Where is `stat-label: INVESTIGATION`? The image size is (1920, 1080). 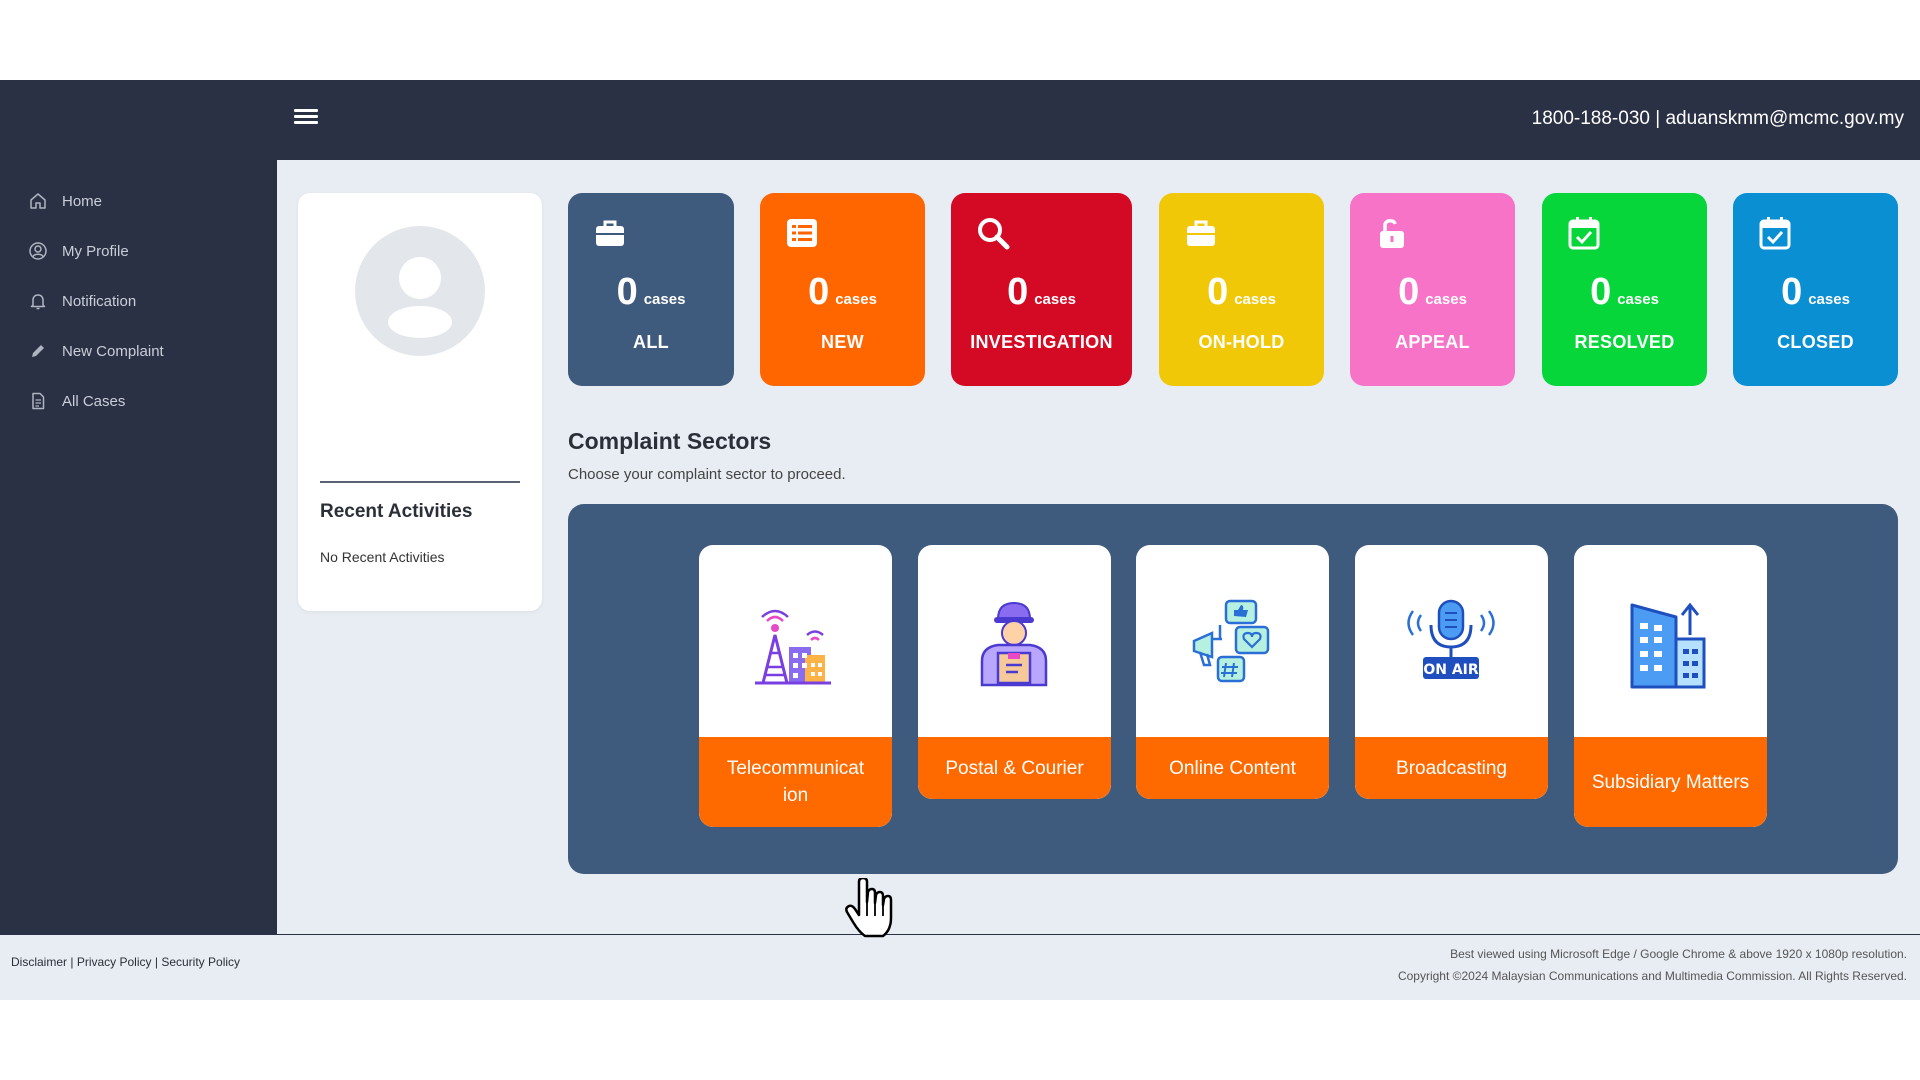
stat-label: INVESTIGATION is located at coordinates (1041, 342).